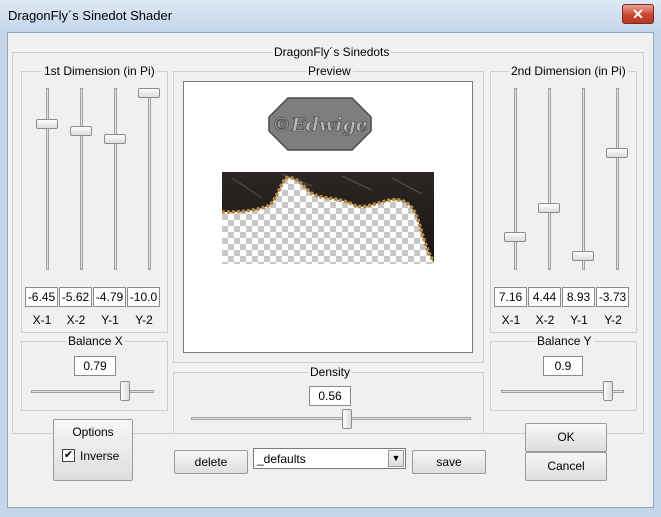 This screenshot has height=517, width=661. I want to click on slider-value-field: -4.79, so click(109, 297).